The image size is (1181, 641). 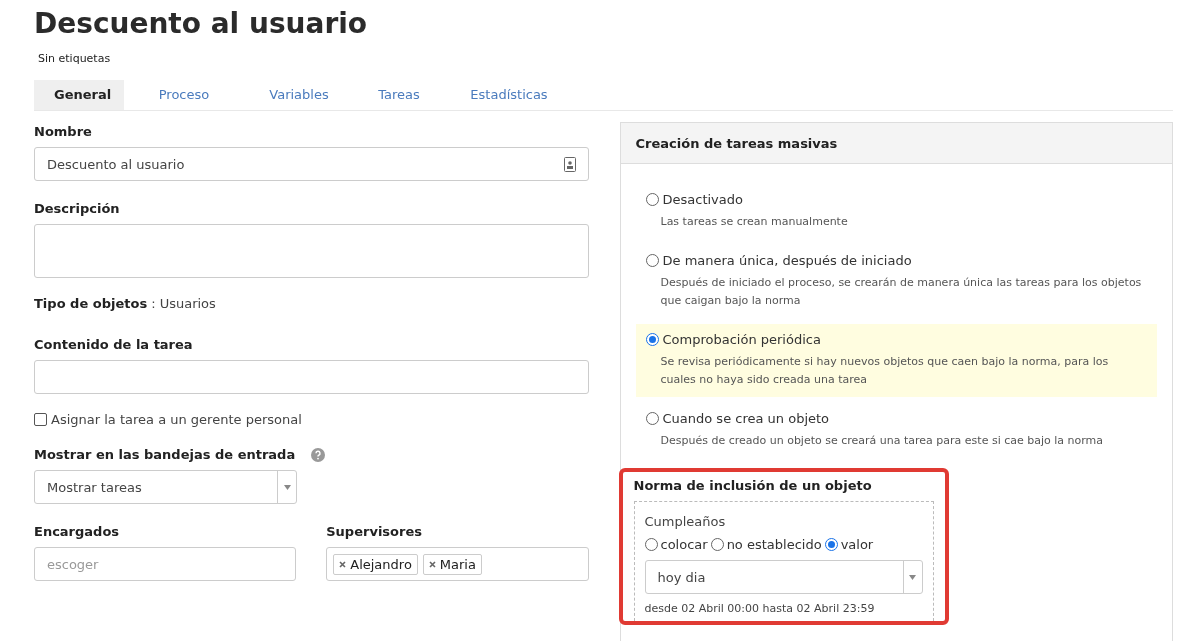 I want to click on date-range: desde 02 Abril 00:00 hasta 02 Abril 23:59, so click(x=760, y=608).